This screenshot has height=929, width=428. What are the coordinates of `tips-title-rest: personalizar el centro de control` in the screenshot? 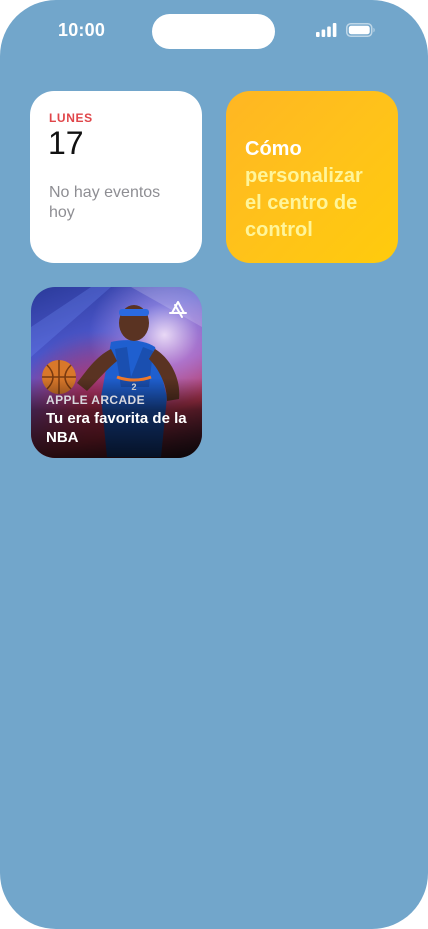 It's located at (304, 203).